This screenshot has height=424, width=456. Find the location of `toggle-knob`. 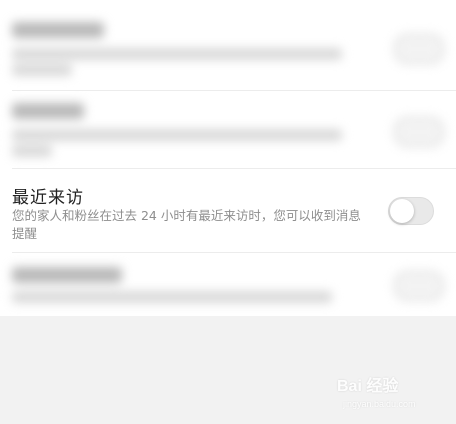

toggle-knob is located at coordinates (402, 211).